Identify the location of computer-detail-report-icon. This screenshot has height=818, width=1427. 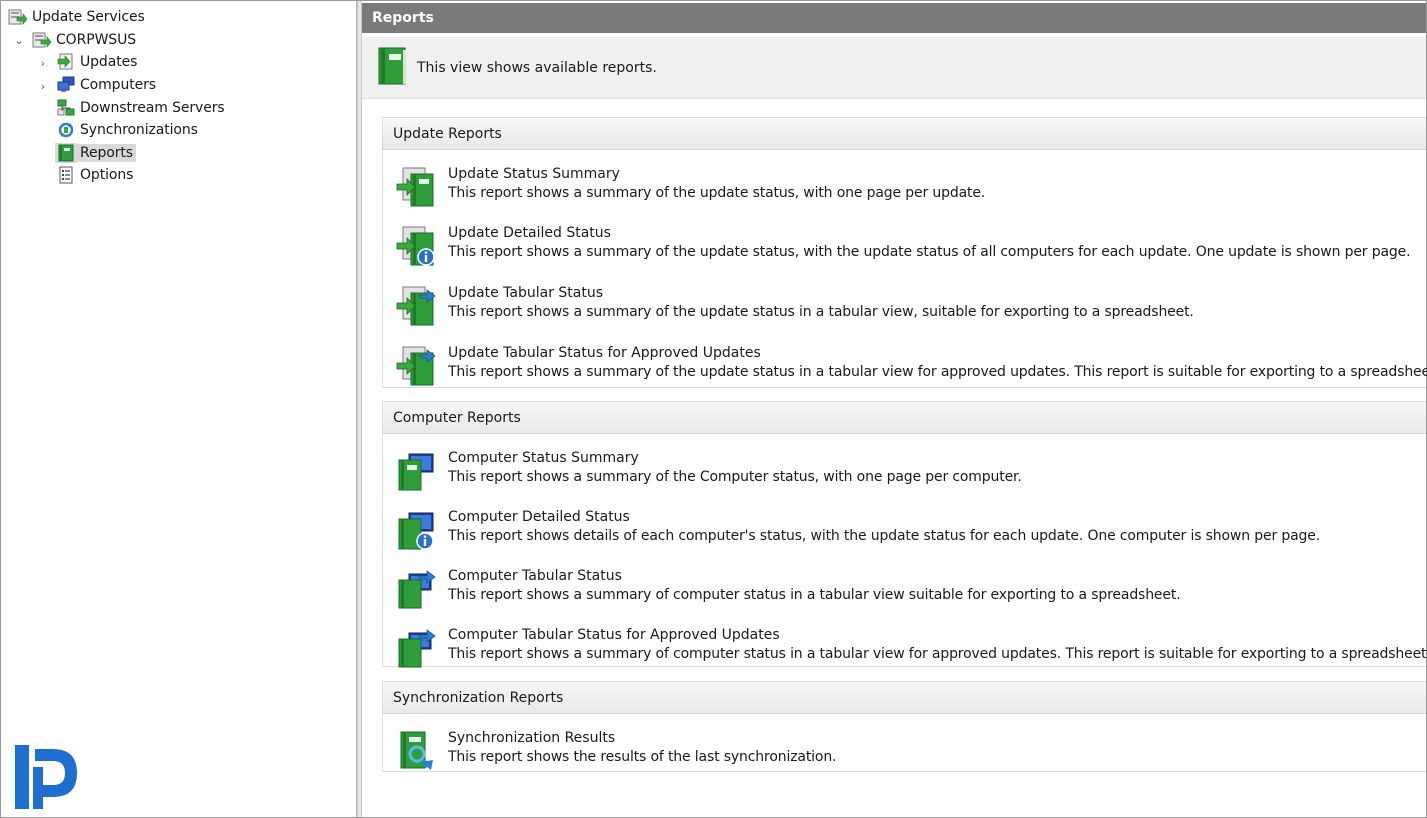
(416, 530).